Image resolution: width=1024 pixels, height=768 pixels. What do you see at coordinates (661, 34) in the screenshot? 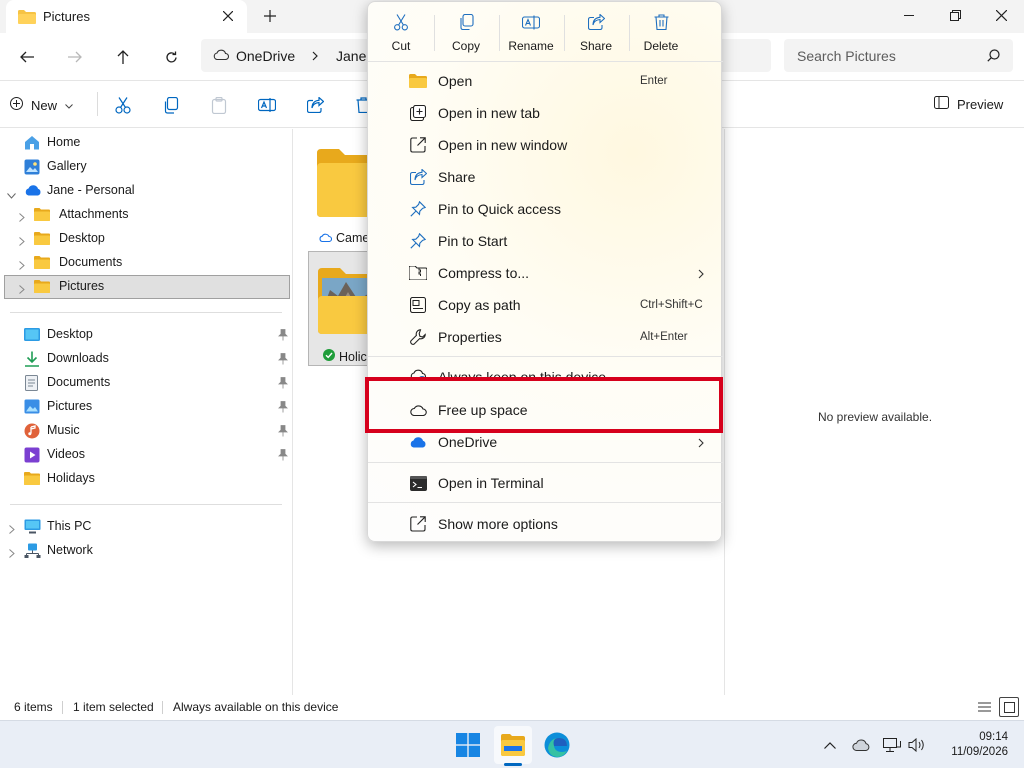
I see `context-delete-button: Delete` at bounding box center [661, 34].